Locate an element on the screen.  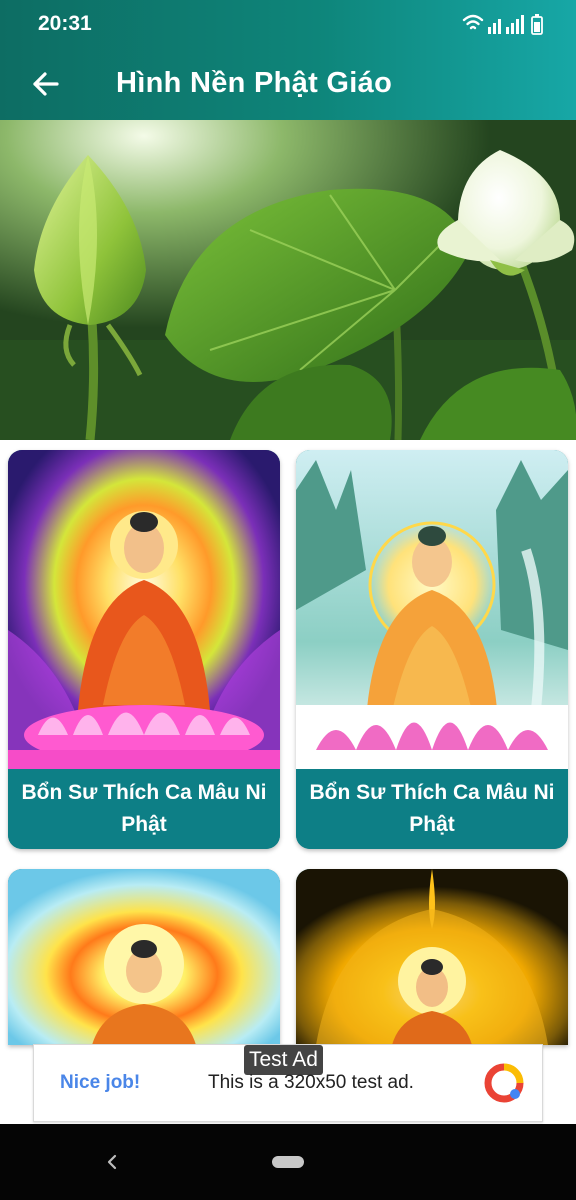
admob-logo-icon is located at coordinates (504, 1083).